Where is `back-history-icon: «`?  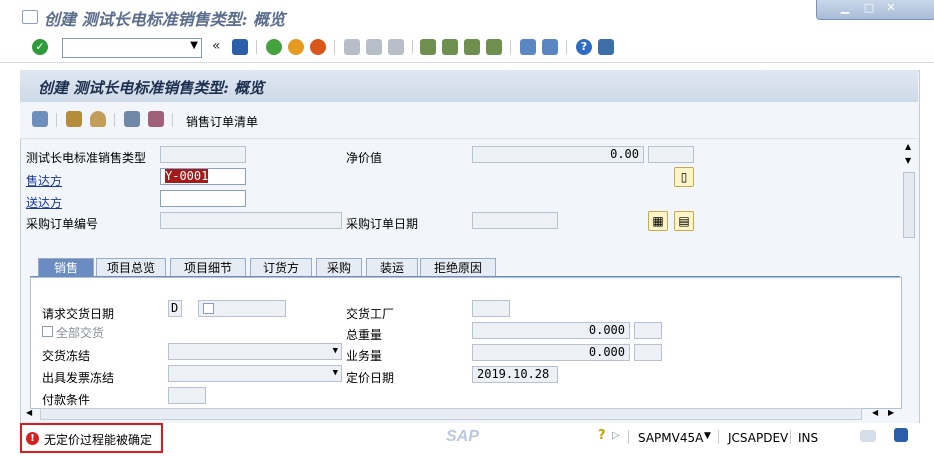
back-history-icon: « is located at coordinates (216, 46).